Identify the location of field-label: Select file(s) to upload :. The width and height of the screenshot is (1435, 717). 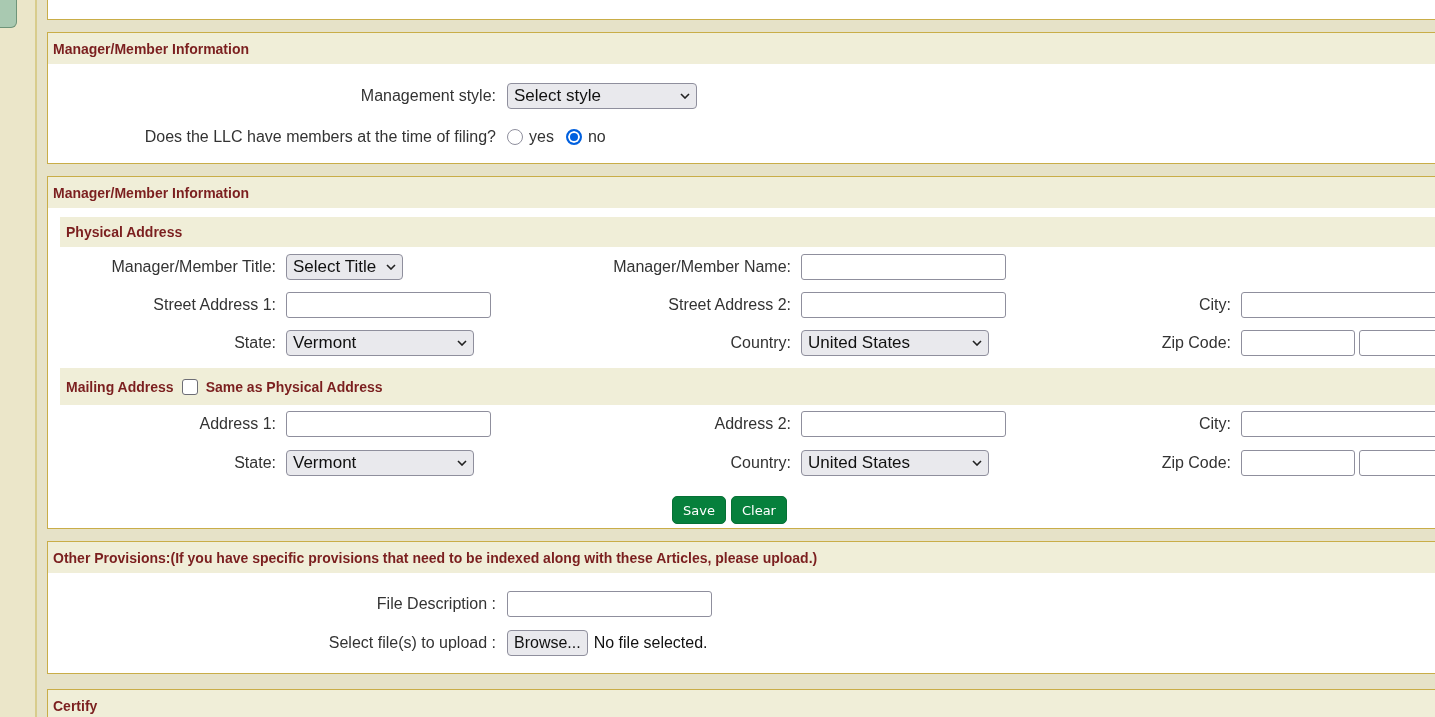
(412, 643).